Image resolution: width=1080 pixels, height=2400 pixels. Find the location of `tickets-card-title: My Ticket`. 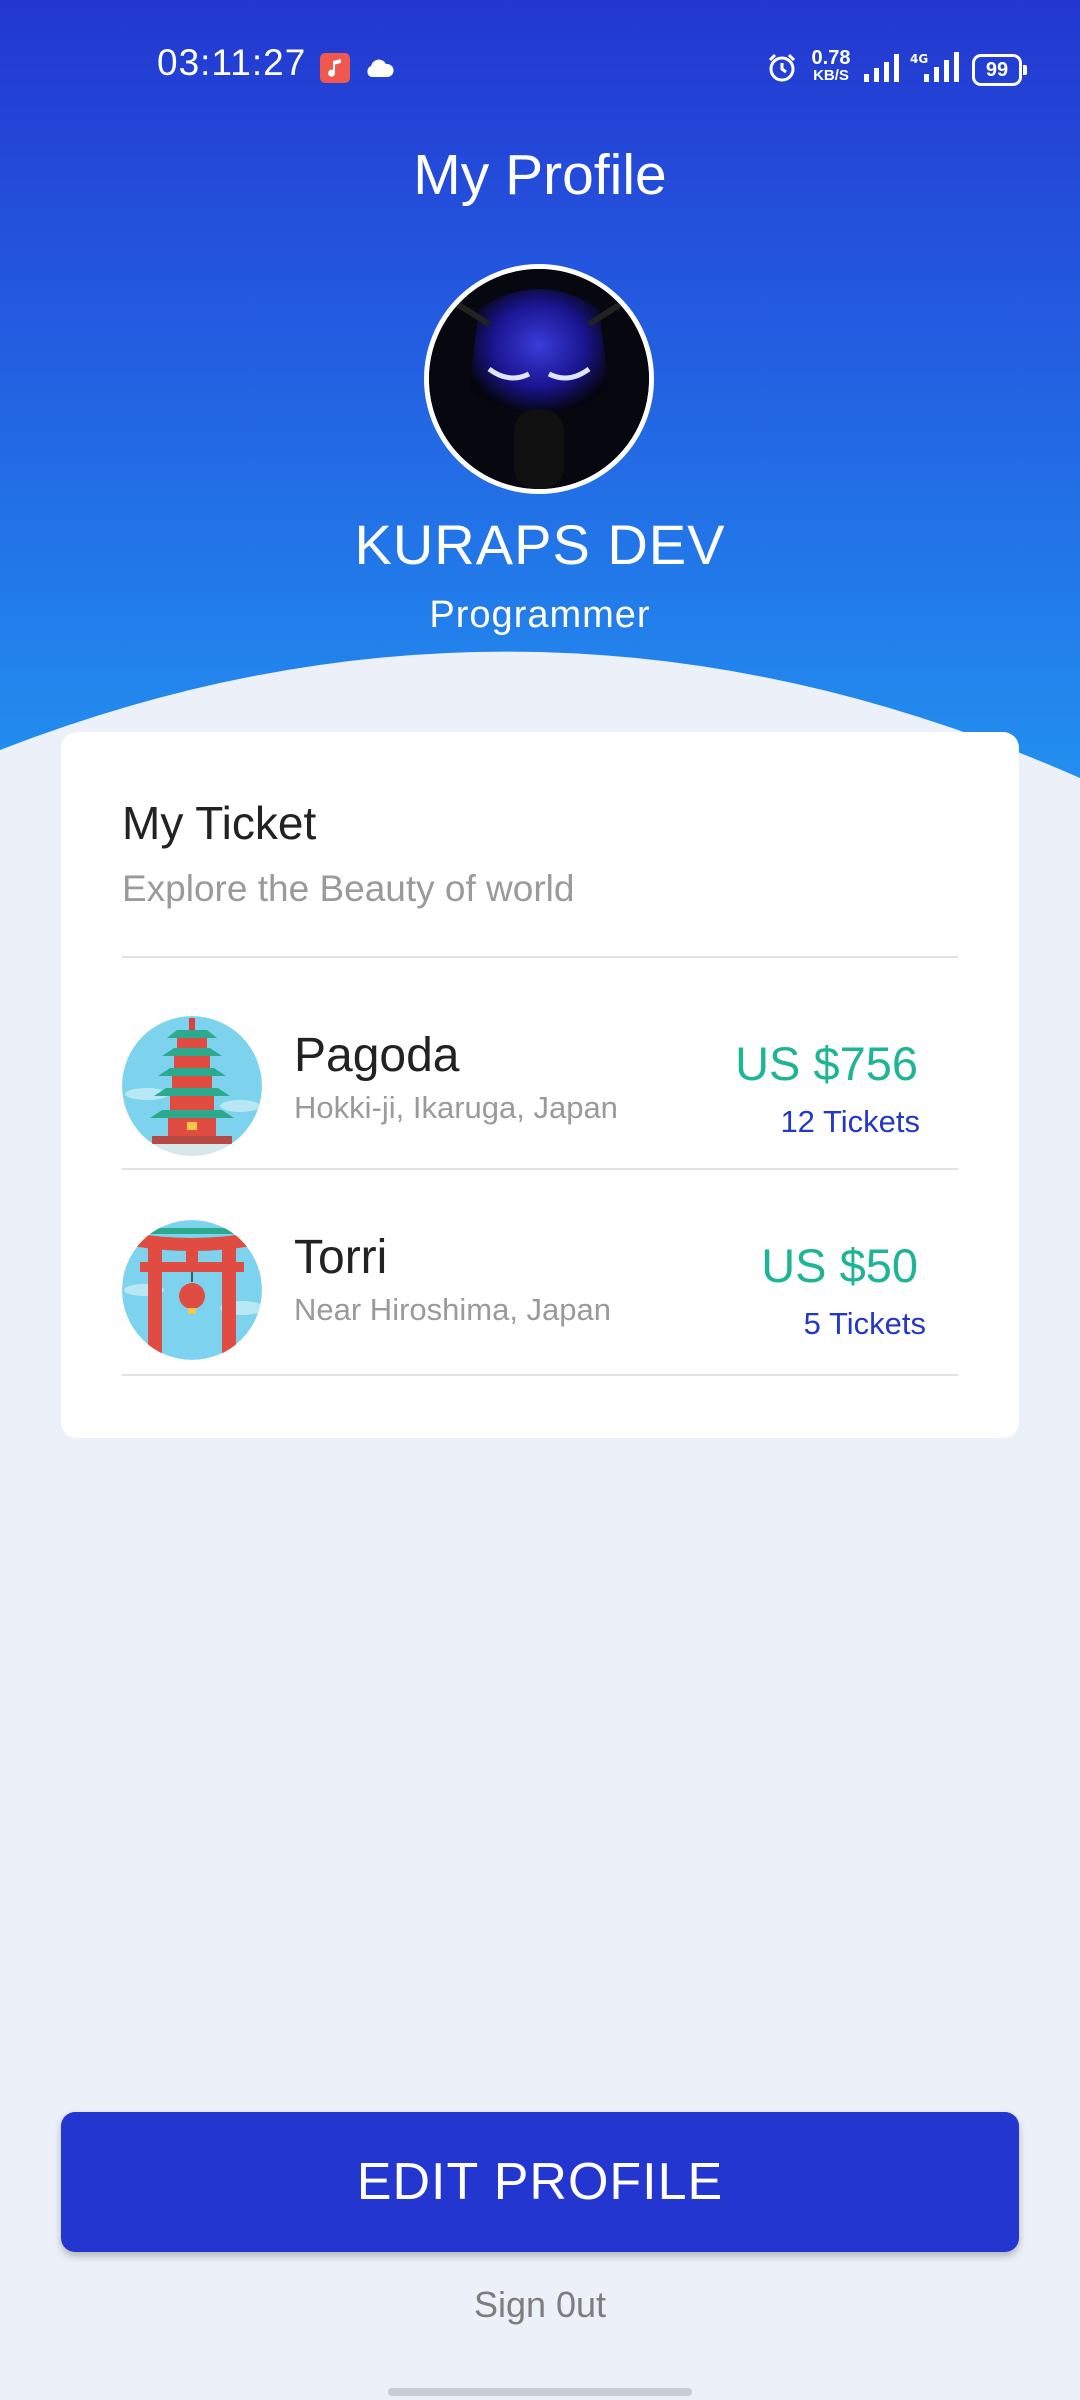

tickets-card-title: My Ticket is located at coordinates (219, 823).